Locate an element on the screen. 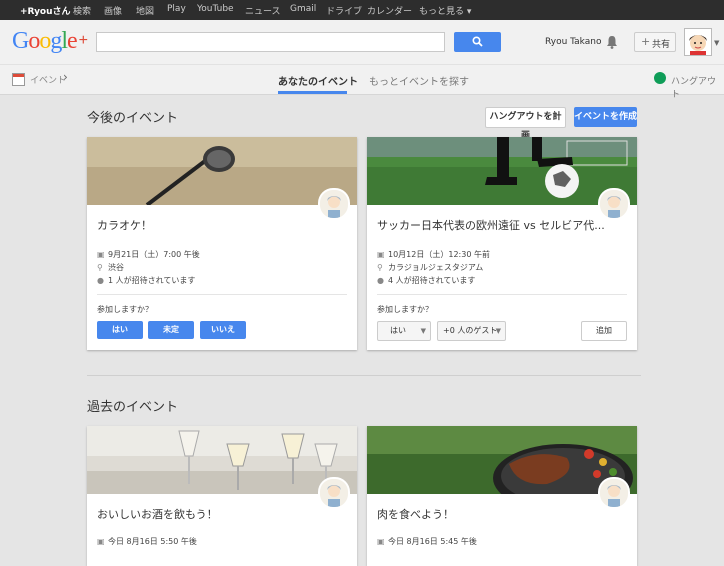 The width and height of the screenshot is (724, 566). topbar-link-calendar: カレンダー is located at coordinates (389, 10).